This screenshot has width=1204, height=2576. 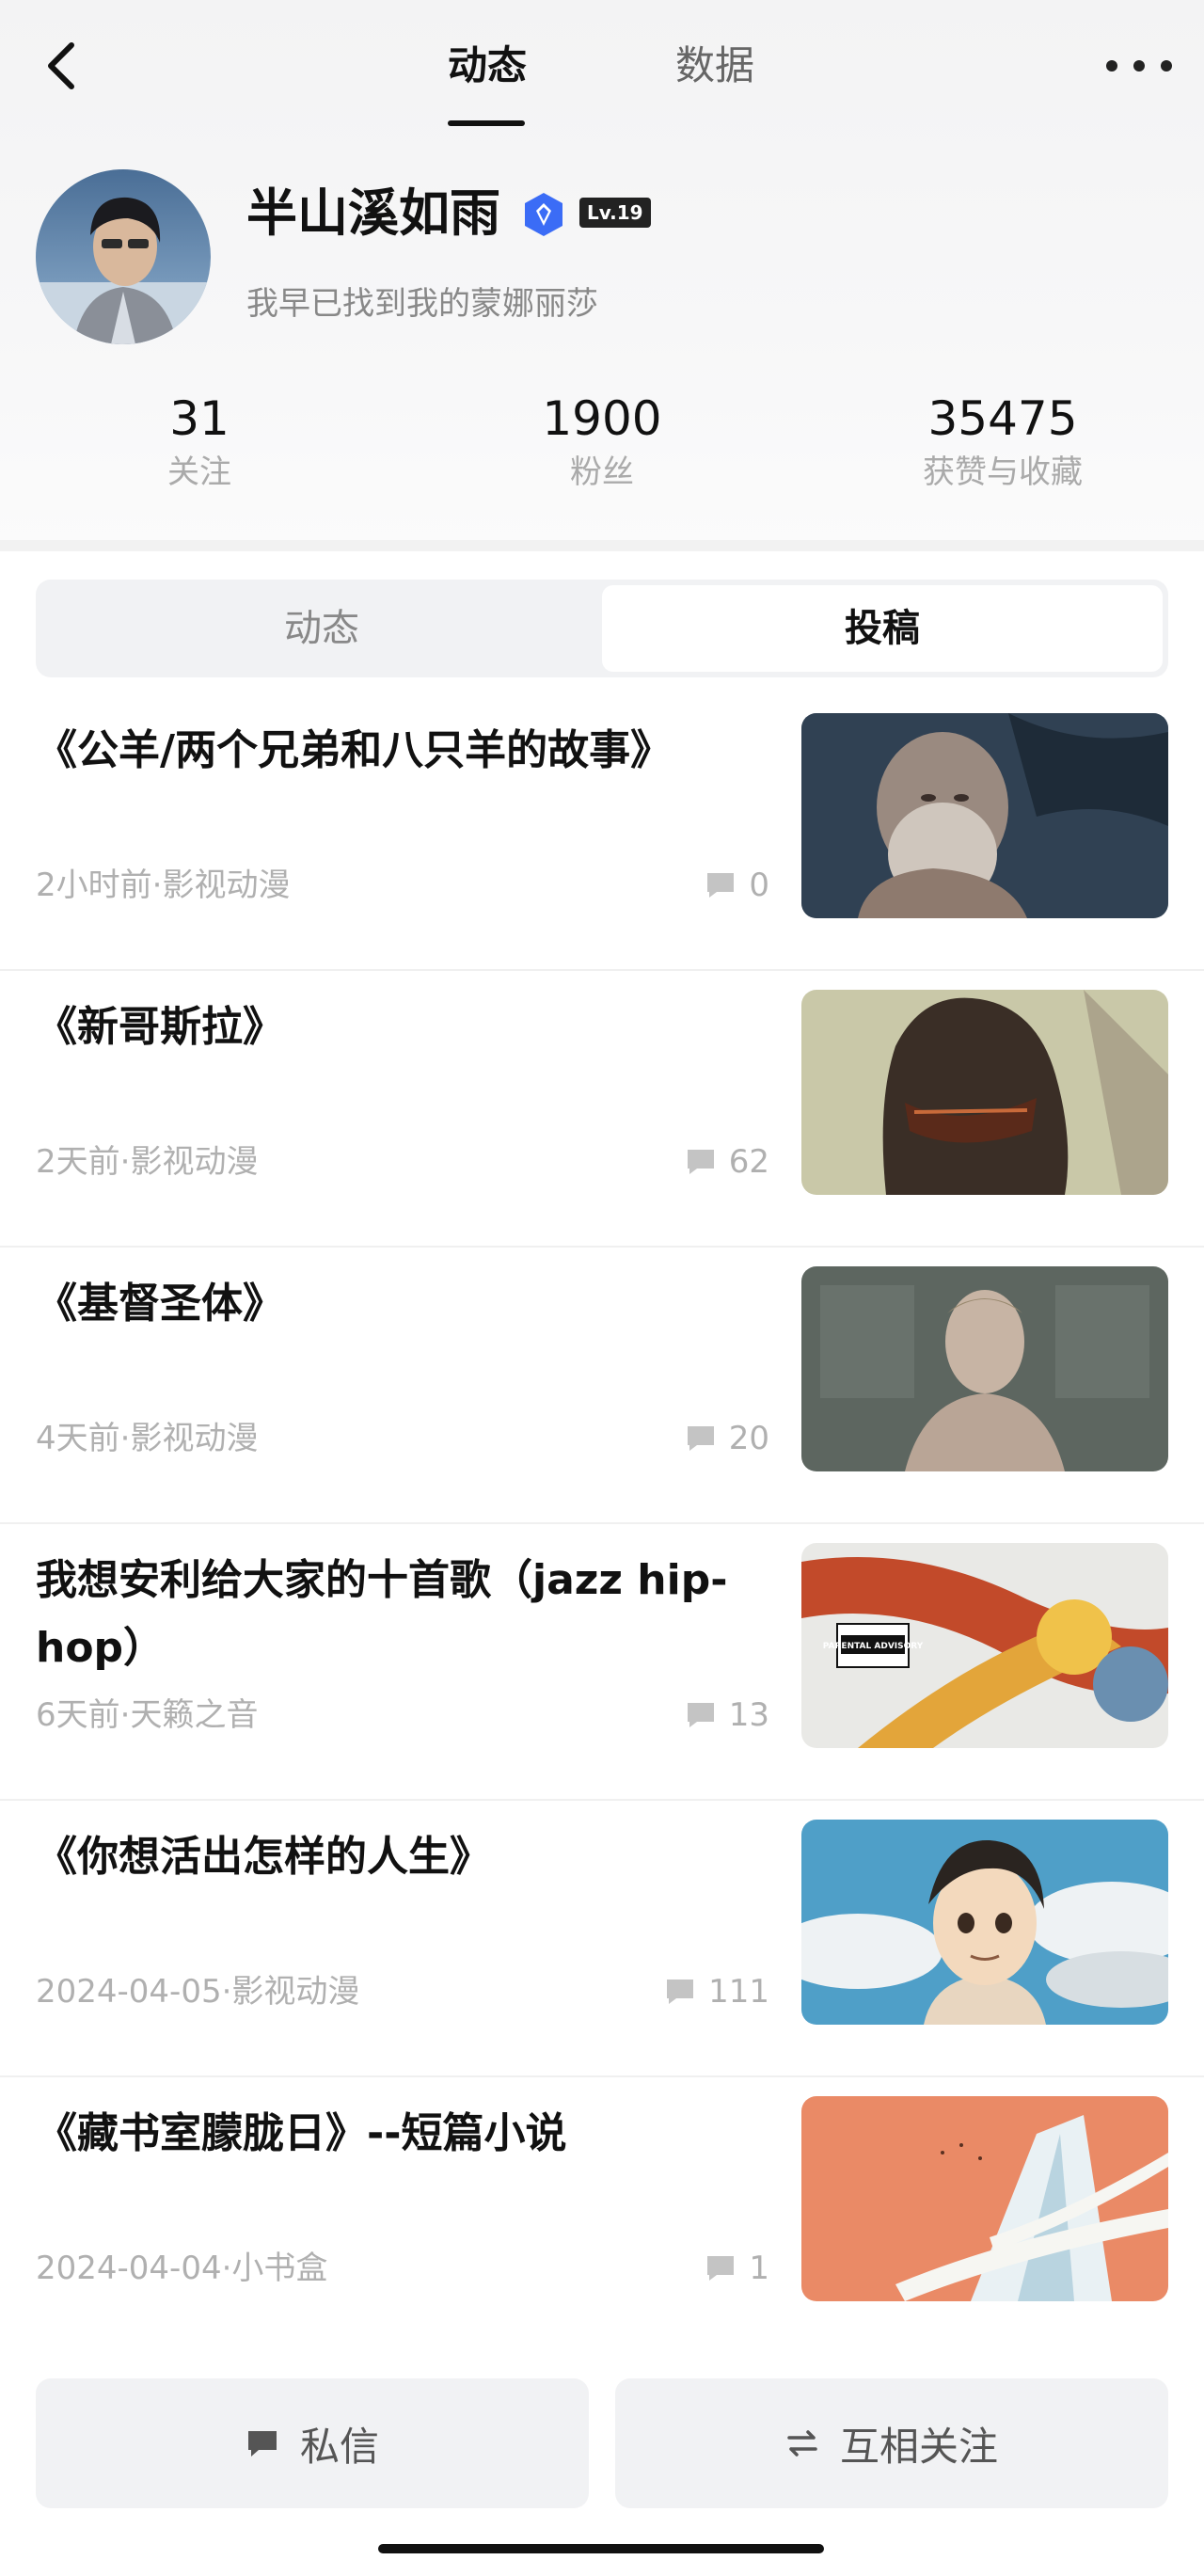 What do you see at coordinates (160, 1027) in the screenshot?
I see `post-title: 《新哥斯拉》` at bounding box center [160, 1027].